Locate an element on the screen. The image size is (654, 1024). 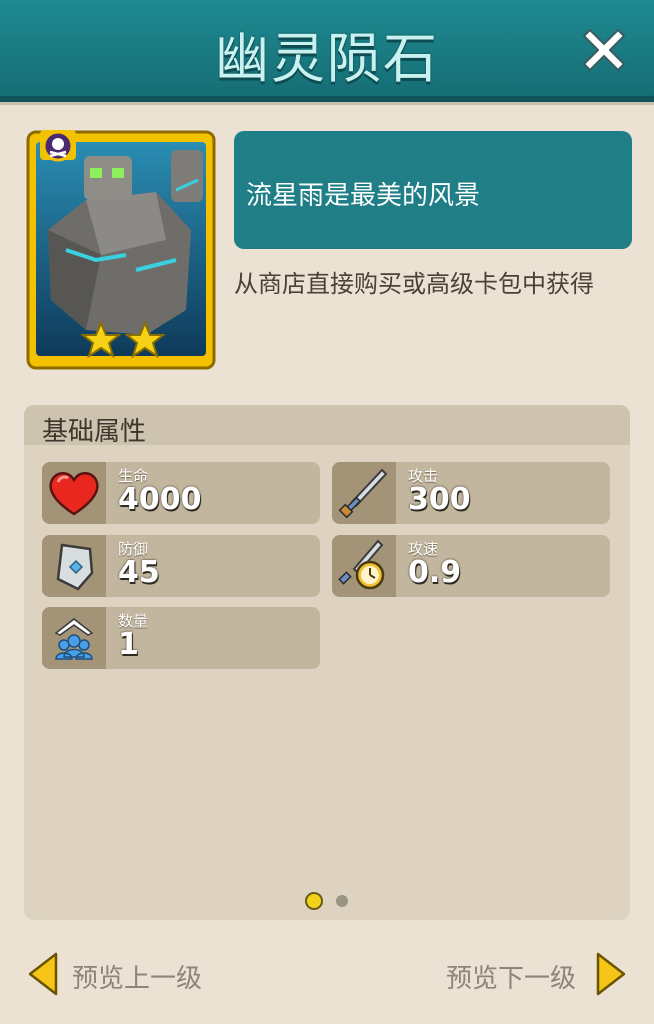
description-text: 流星雨是最美的风景 is located at coordinates (363, 196).